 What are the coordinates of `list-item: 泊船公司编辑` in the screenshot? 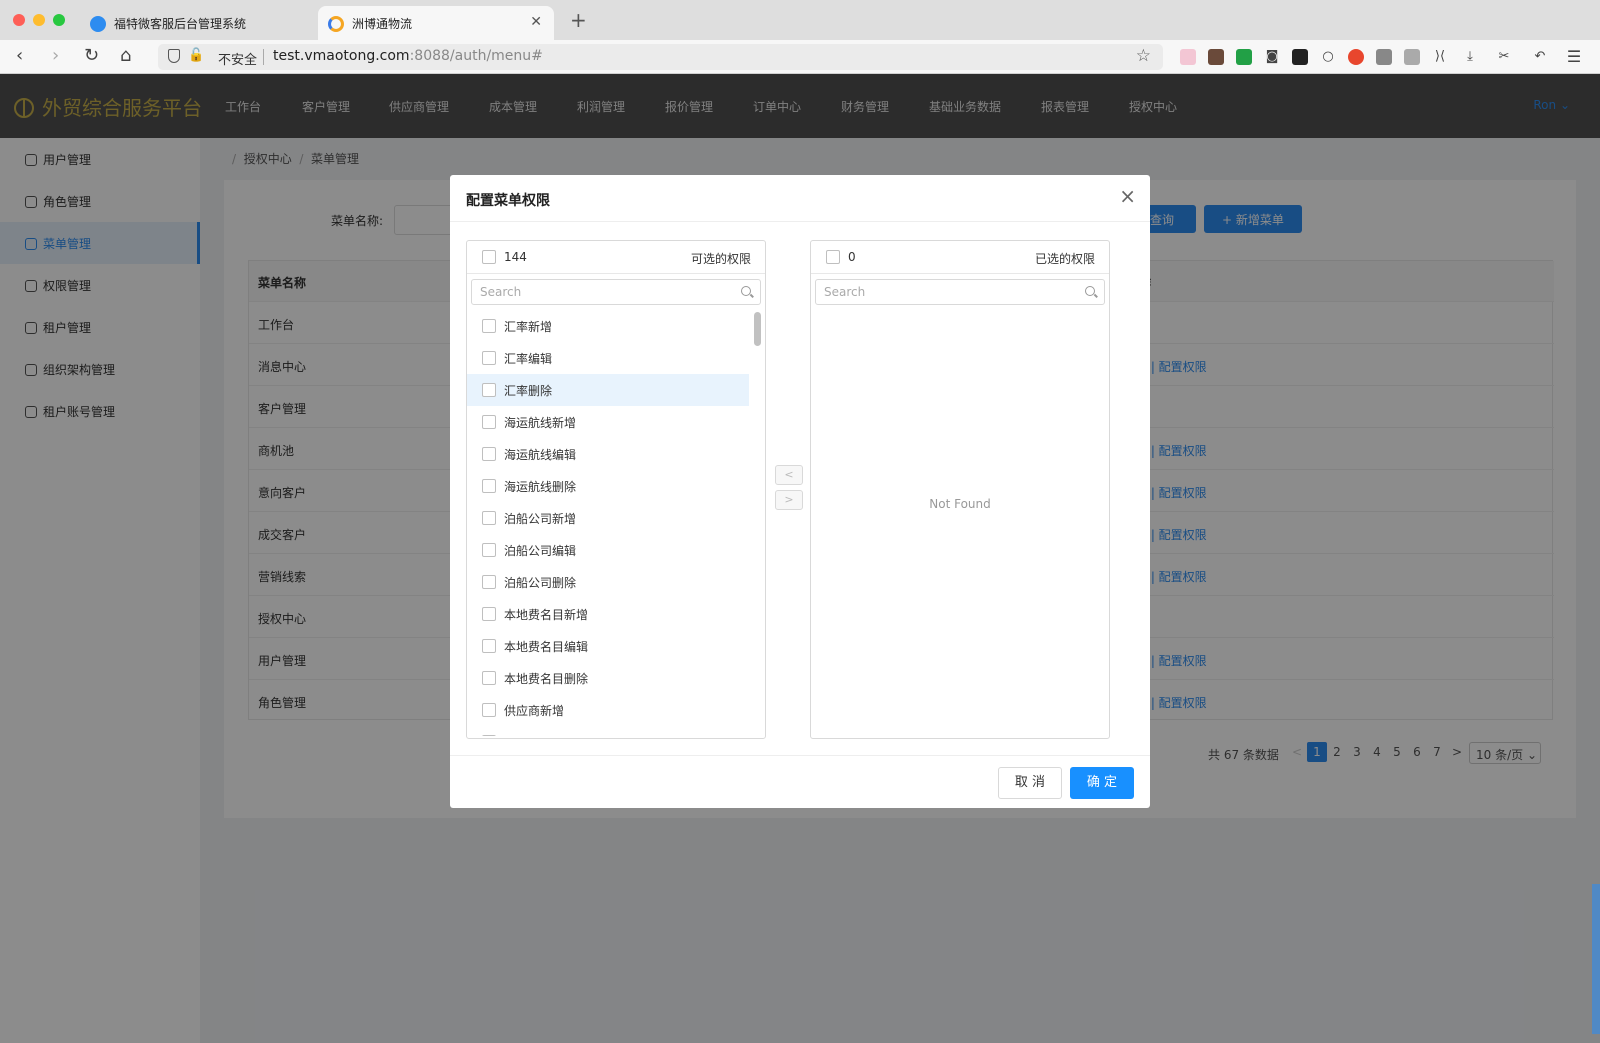 It's located at (608, 550).